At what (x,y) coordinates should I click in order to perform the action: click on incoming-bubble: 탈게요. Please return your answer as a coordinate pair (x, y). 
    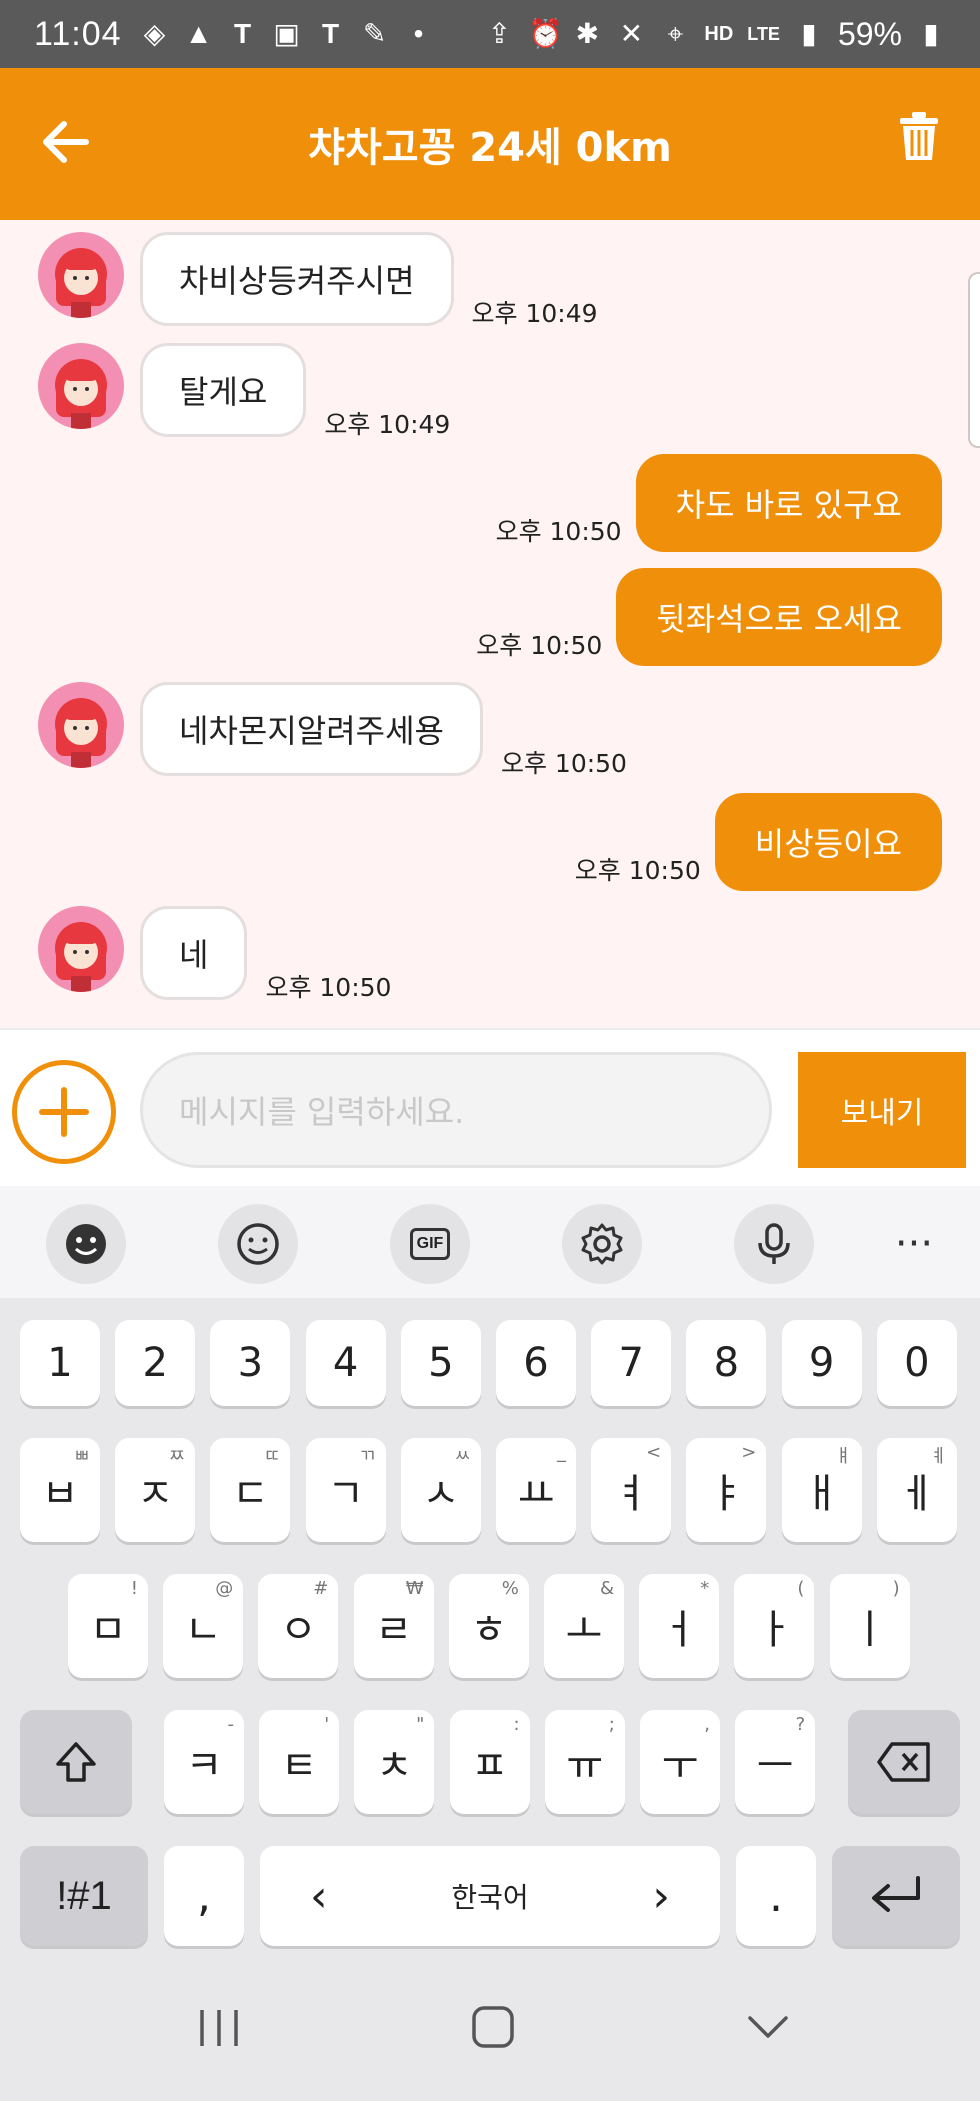
    Looking at the image, I should click on (223, 390).